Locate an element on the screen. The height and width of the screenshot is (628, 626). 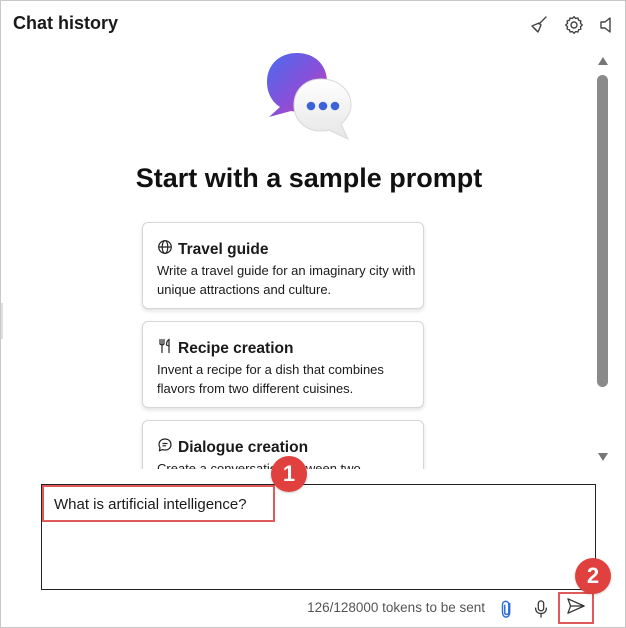
panel-title: Chat history is located at coordinates (66, 23).